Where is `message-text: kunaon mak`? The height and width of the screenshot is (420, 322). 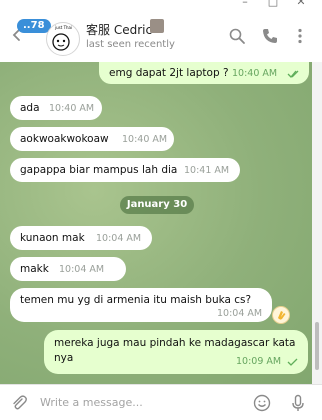
message-text: kunaon mak is located at coordinates (52, 238).